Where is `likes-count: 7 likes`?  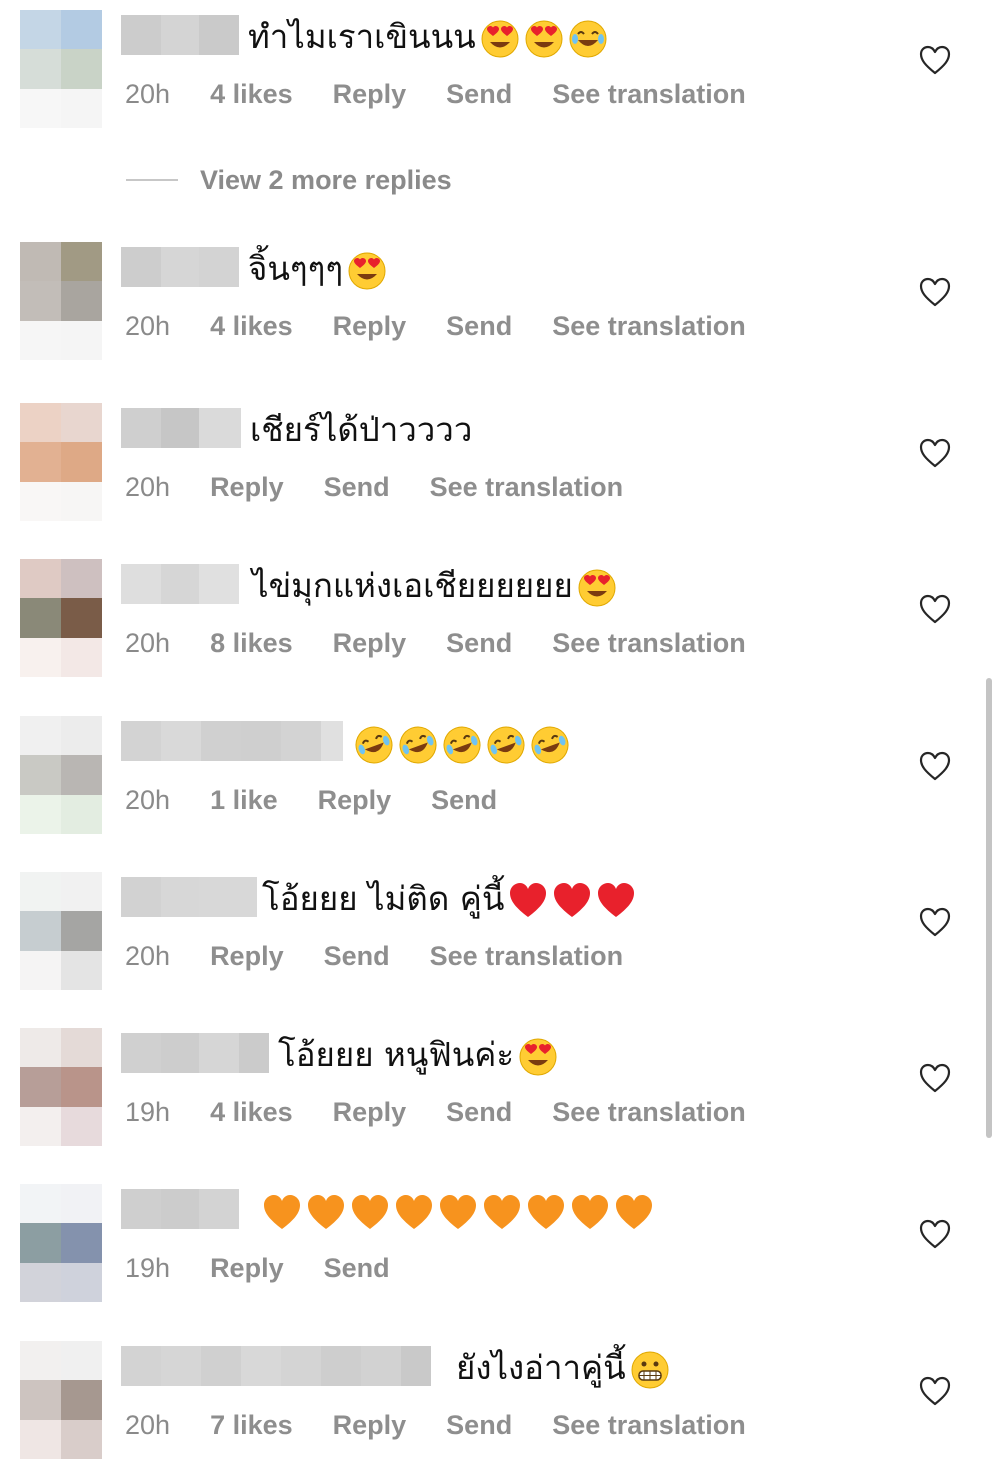
likes-count: 7 likes is located at coordinates (251, 1425).